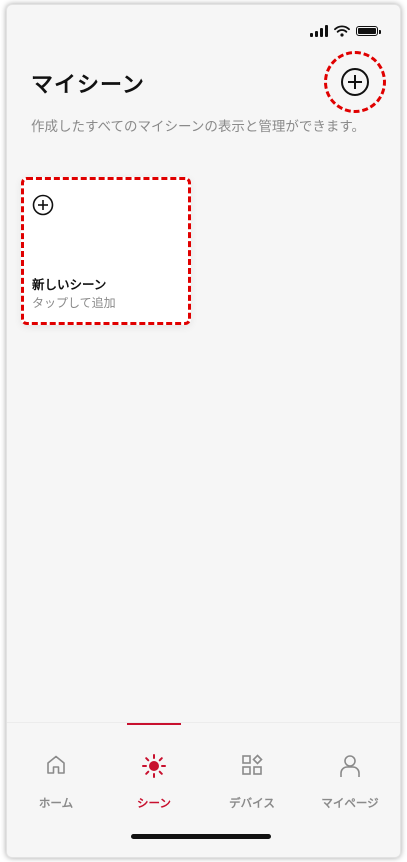 The width and height of the screenshot is (407, 862). I want to click on tab-devices-label: デバイス, so click(252, 803).